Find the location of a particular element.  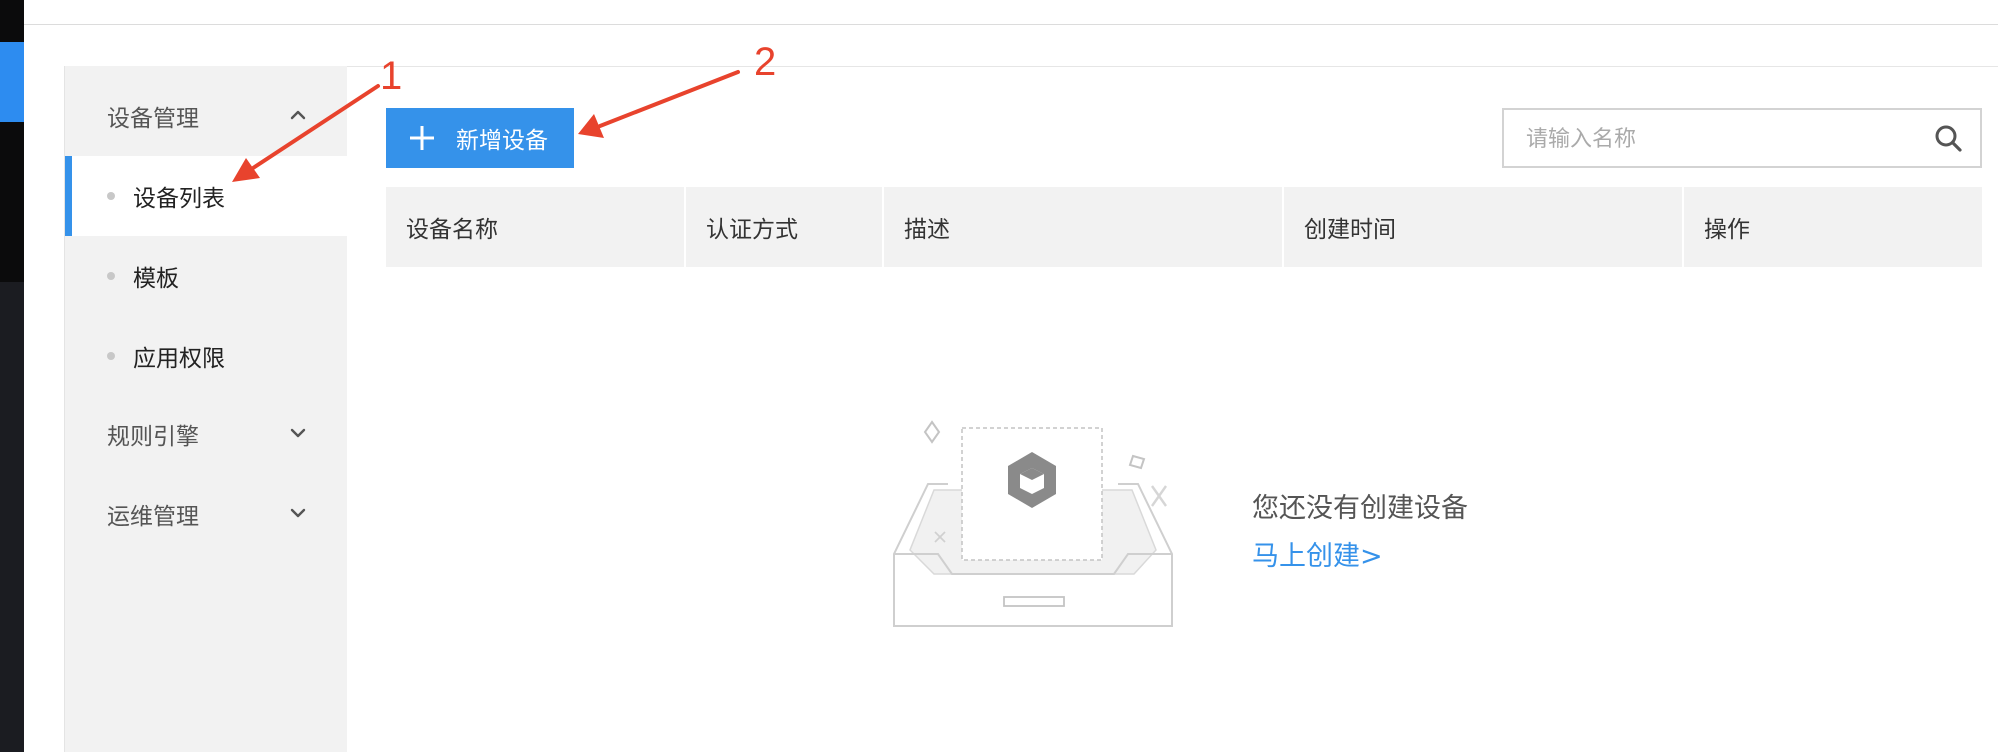

table-header: 设备名称 认证方式 描述 创建时间 操作 is located at coordinates (1184, 227).